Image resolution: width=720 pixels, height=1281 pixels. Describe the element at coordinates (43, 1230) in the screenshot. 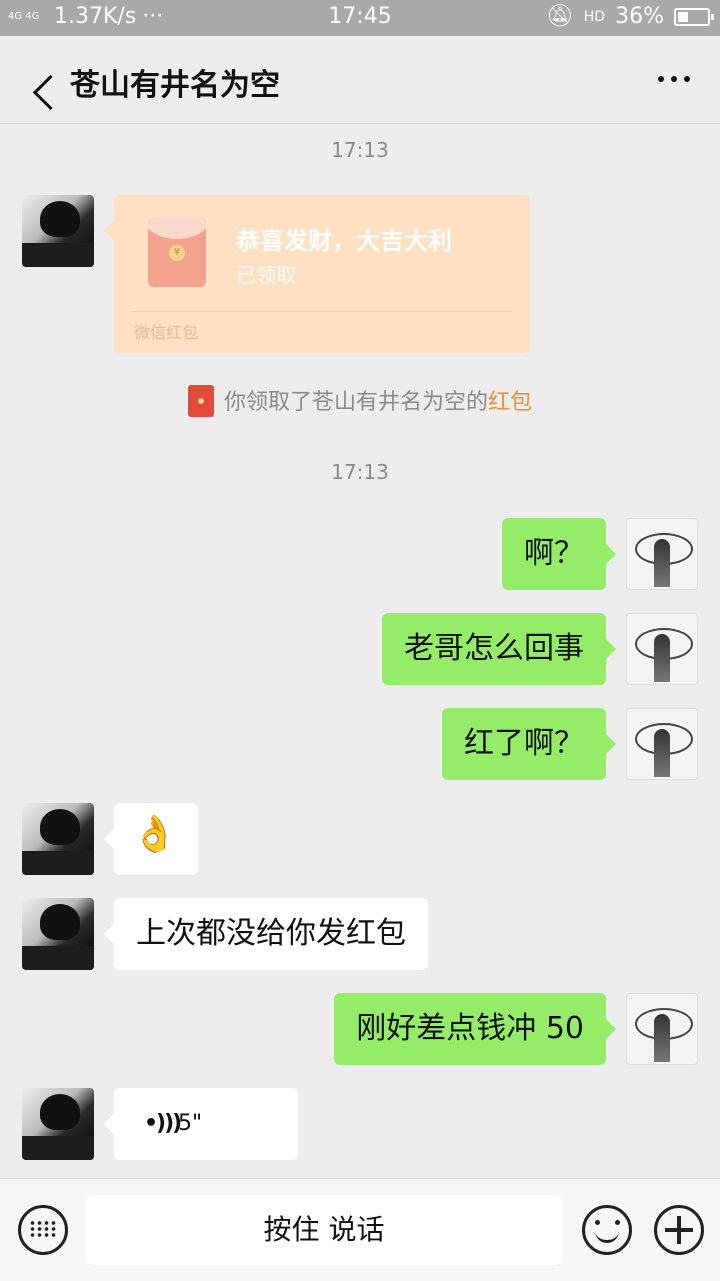

I see `keyboard-icon` at that location.